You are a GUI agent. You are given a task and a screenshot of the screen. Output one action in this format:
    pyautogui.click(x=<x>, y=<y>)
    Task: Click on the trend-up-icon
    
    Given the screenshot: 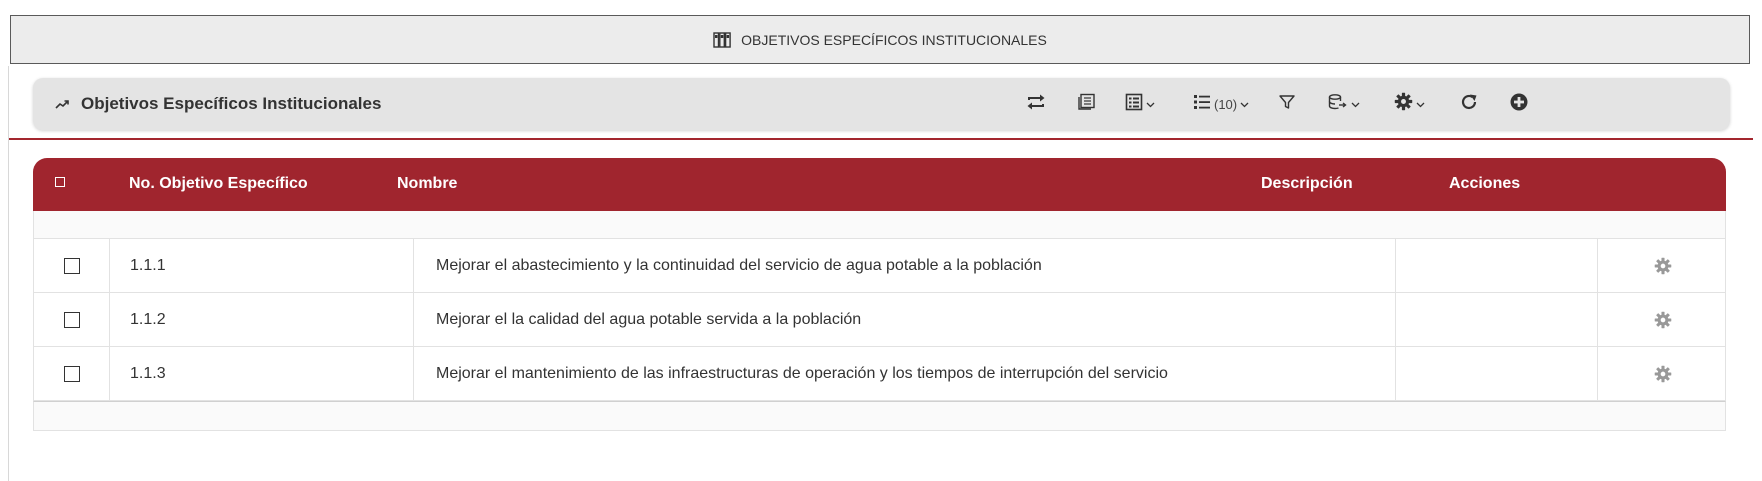 What is the action you would take?
    pyautogui.click(x=62, y=104)
    